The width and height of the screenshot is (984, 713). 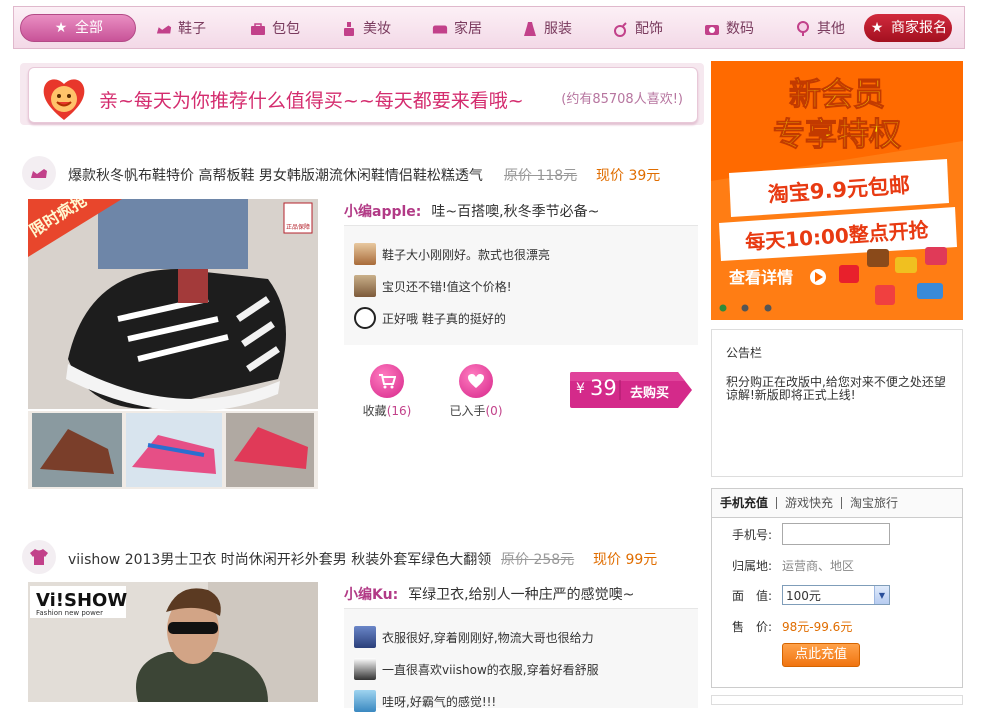 I want to click on nav-item-digital: 数码, so click(x=729, y=29).